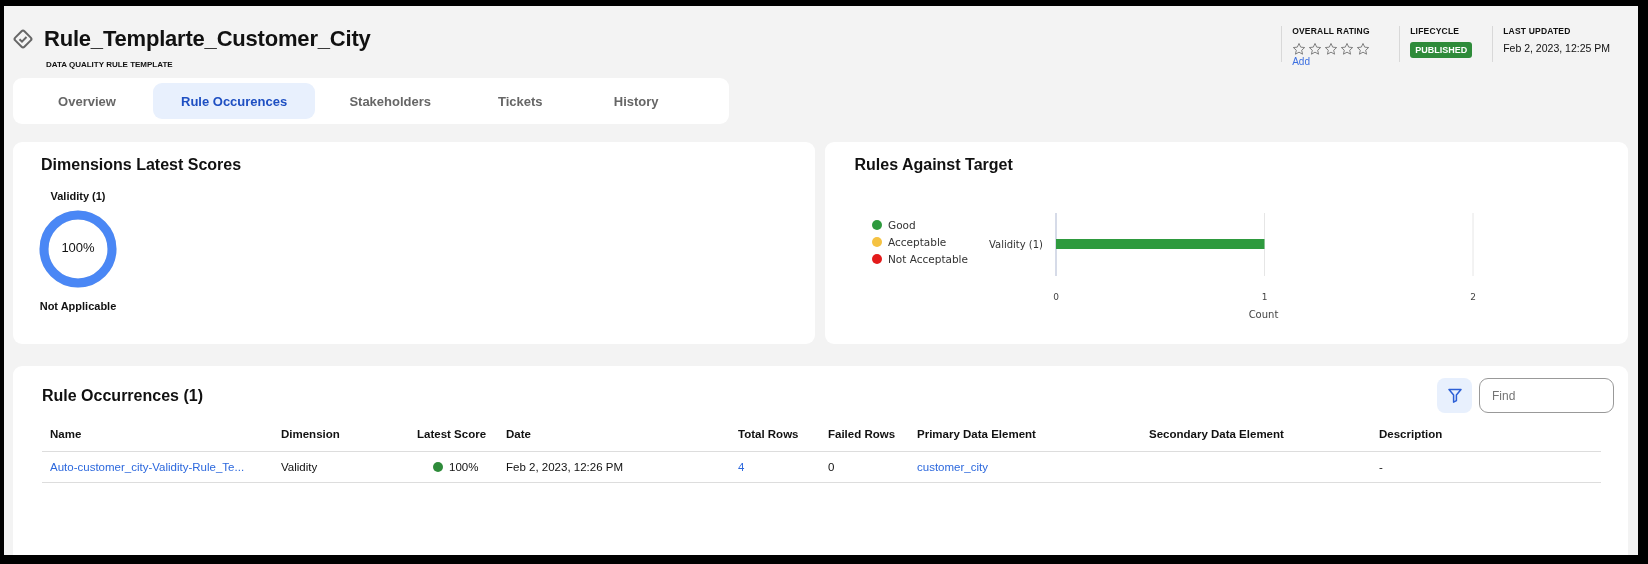 The width and height of the screenshot is (1648, 564). I want to click on lifecycle-label: LIFECYCLE, so click(1435, 31).